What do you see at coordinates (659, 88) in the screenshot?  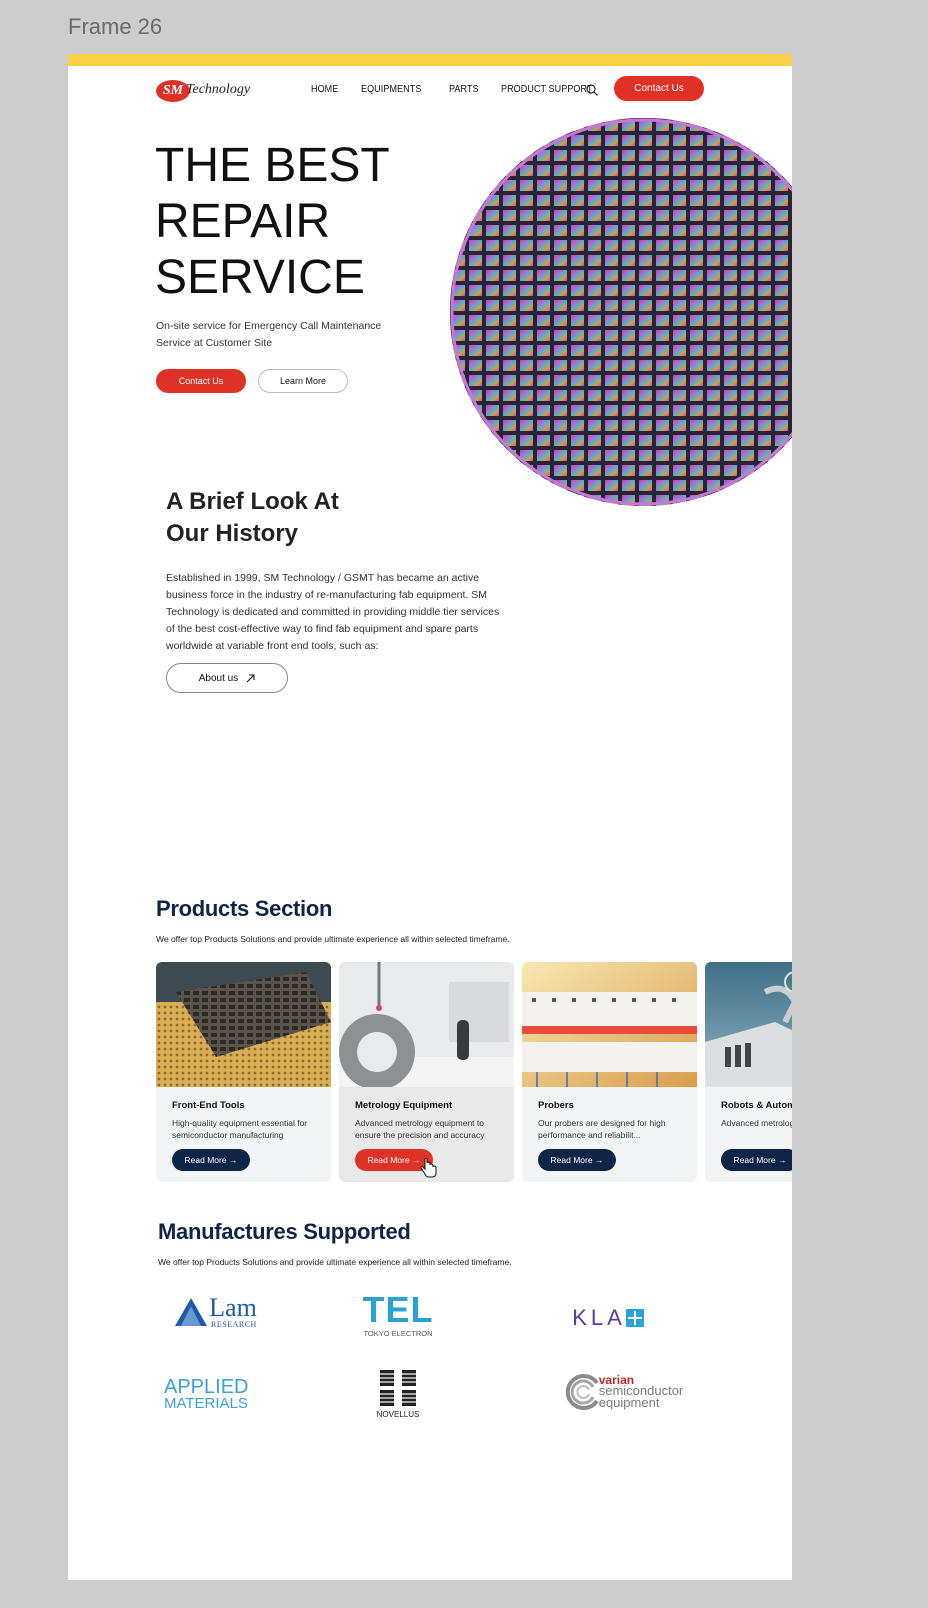 I see `header-contact-button: Contact Us` at bounding box center [659, 88].